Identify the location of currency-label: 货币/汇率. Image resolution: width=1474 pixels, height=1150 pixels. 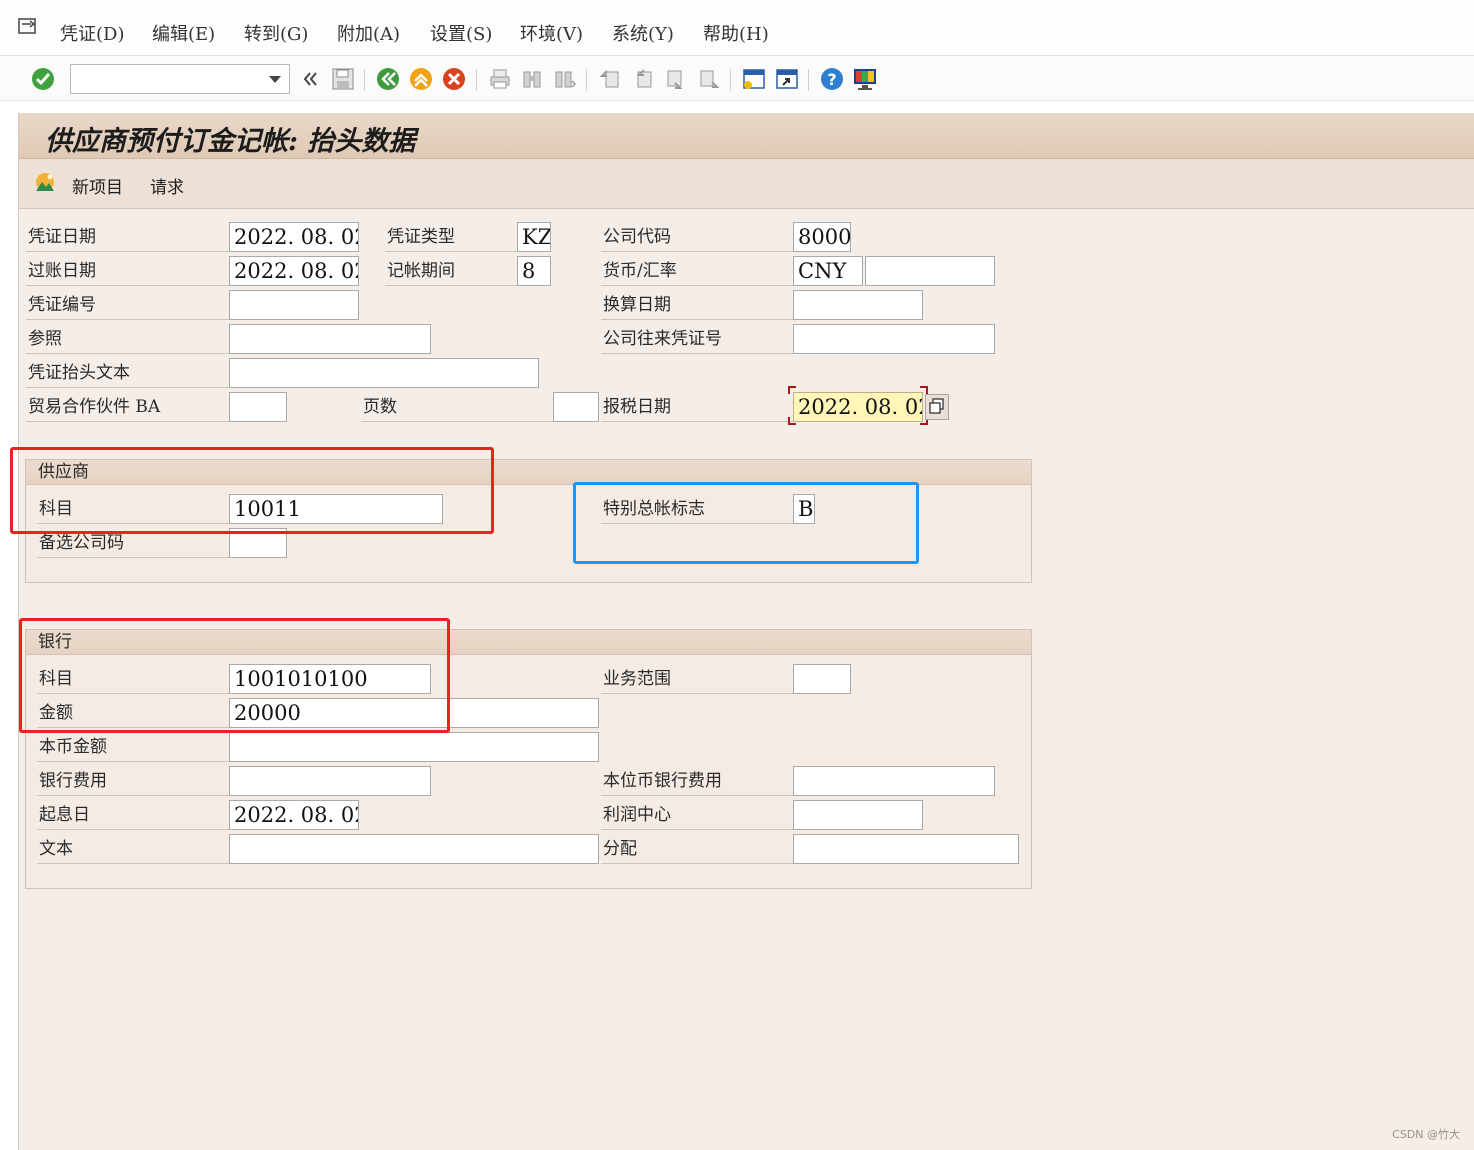
(697, 271).